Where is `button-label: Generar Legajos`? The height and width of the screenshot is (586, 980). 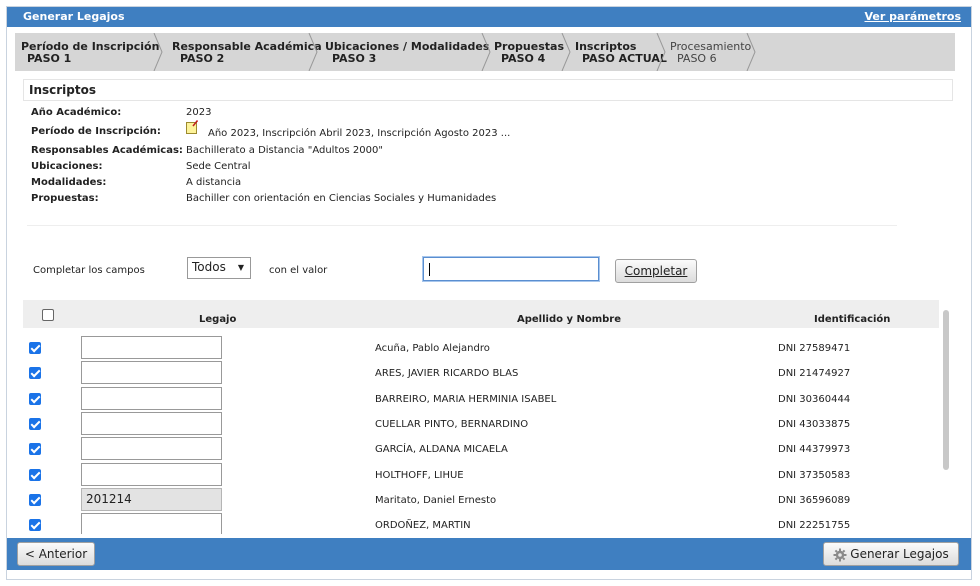 button-label: Generar Legajos is located at coordinates (899, 554).